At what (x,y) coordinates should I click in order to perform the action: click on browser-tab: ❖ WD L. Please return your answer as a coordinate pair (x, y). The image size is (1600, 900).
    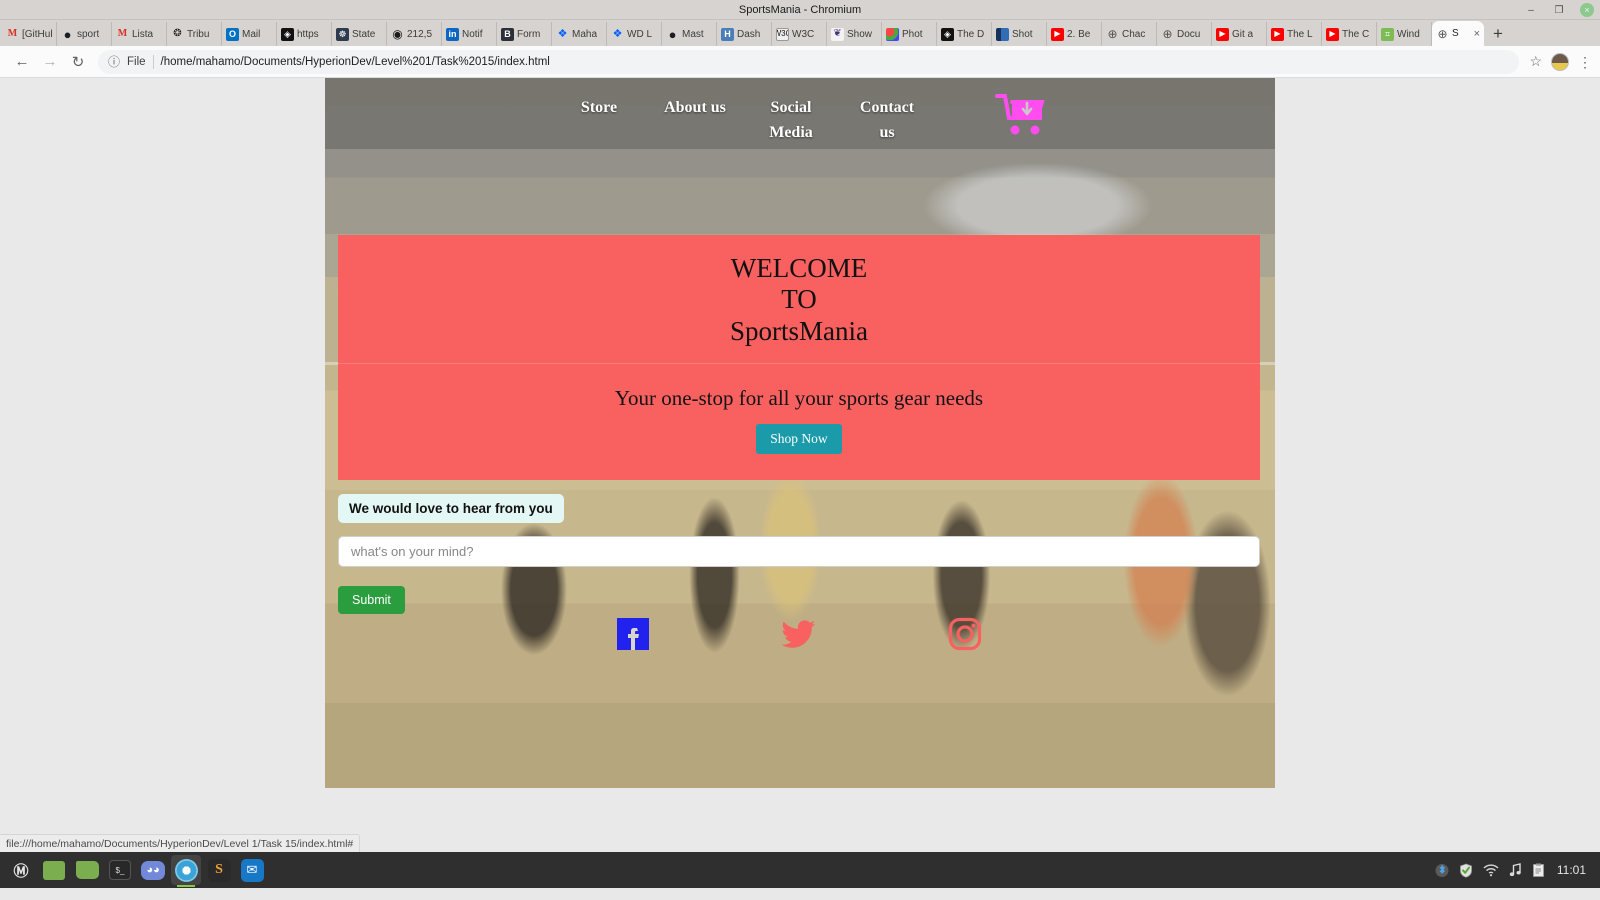
    Looking at the image, I should click on (634, 34).